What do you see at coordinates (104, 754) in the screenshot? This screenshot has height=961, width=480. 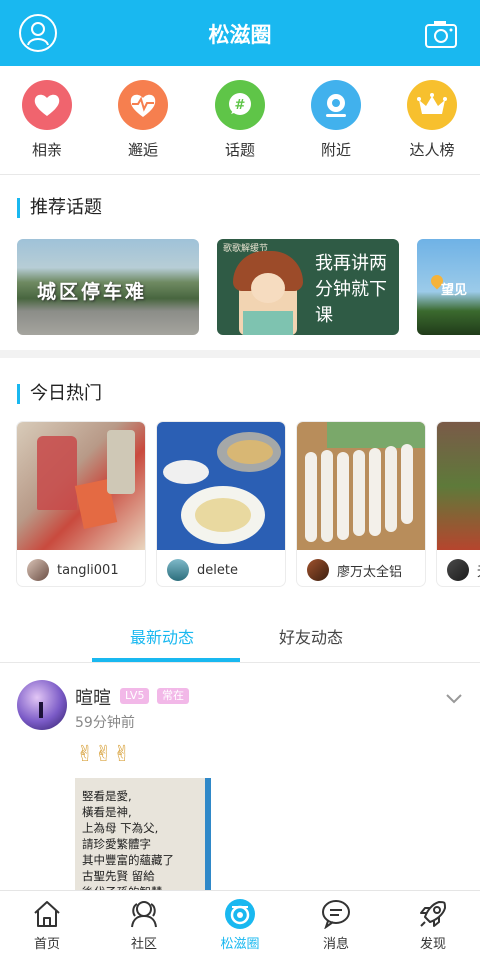 I see `post-text: ✌✌✌` at bounding box center [104, 754].